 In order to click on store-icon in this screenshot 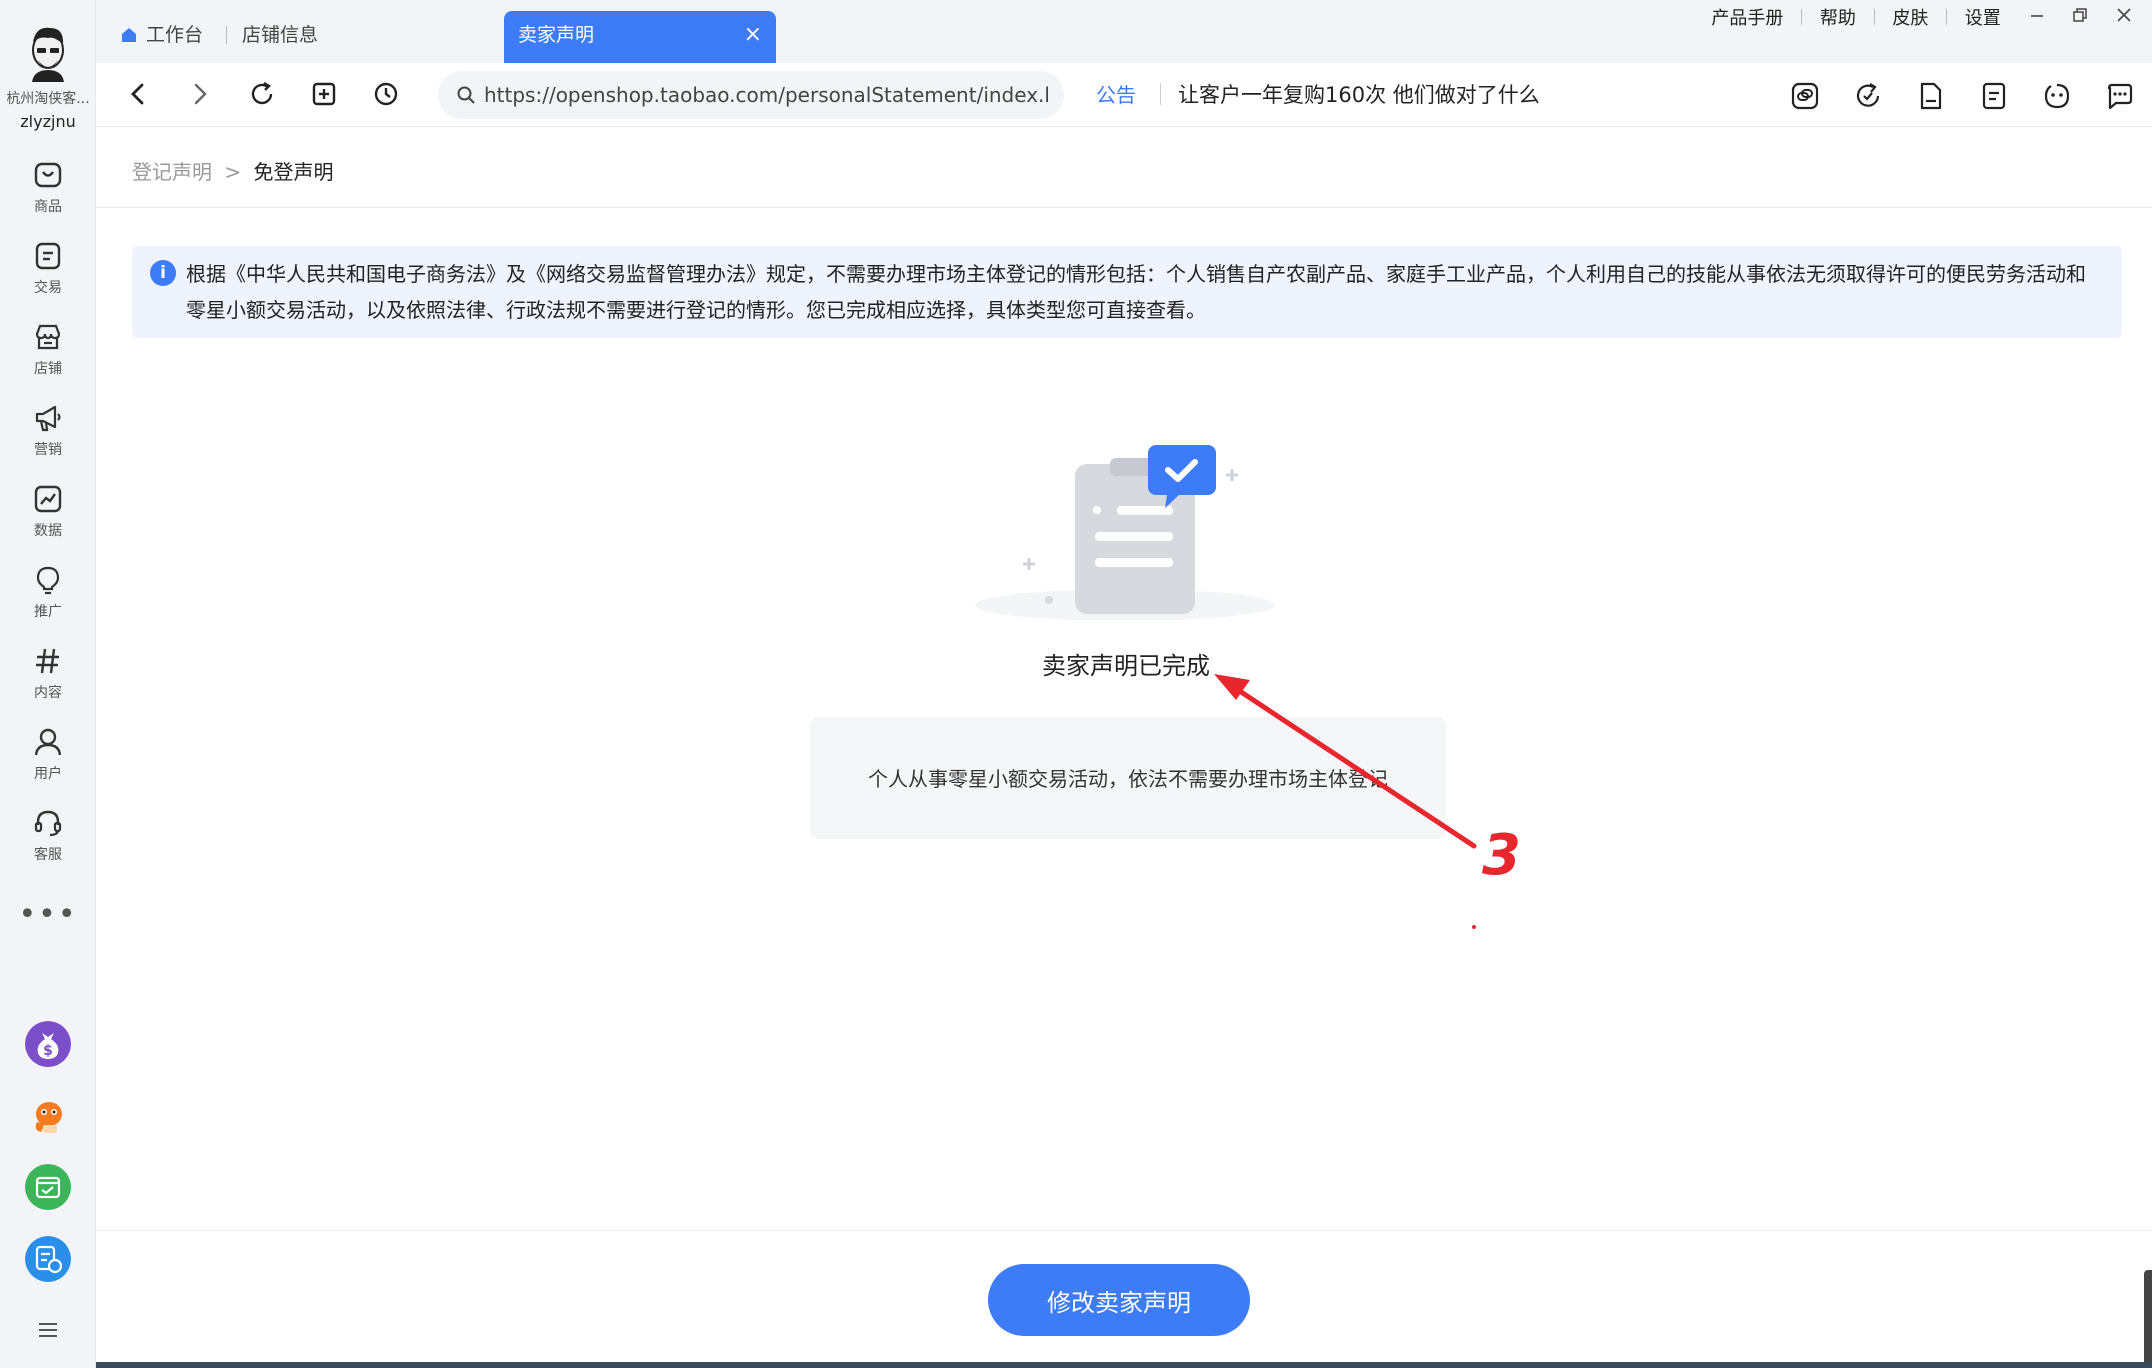, I will do `click(48, 337)`.